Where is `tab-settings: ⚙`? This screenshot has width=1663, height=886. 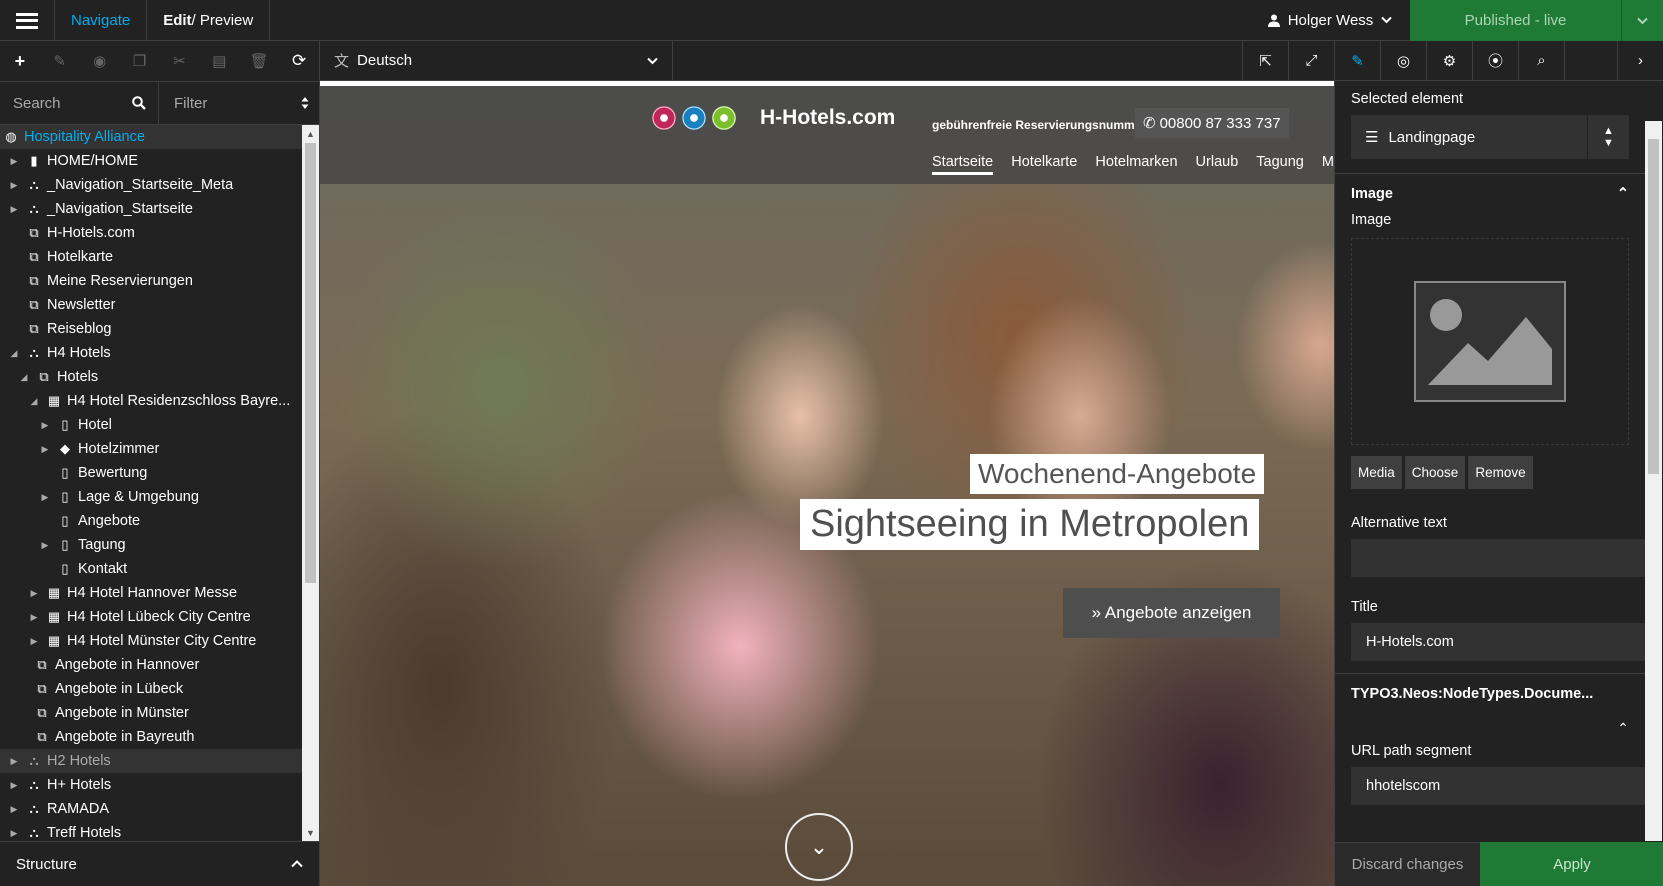
tab-settings: ⚙ is located at coordinates (1450, 60).